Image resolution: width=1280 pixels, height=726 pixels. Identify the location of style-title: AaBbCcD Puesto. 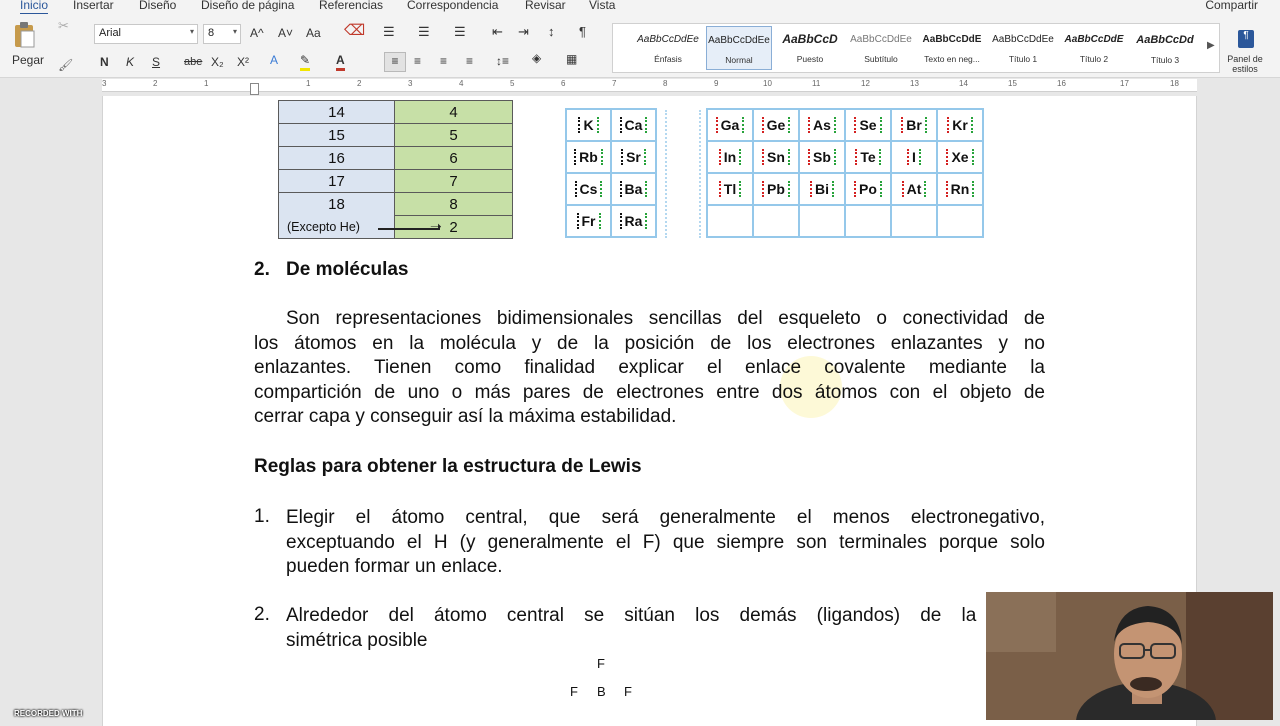
(810, 48).